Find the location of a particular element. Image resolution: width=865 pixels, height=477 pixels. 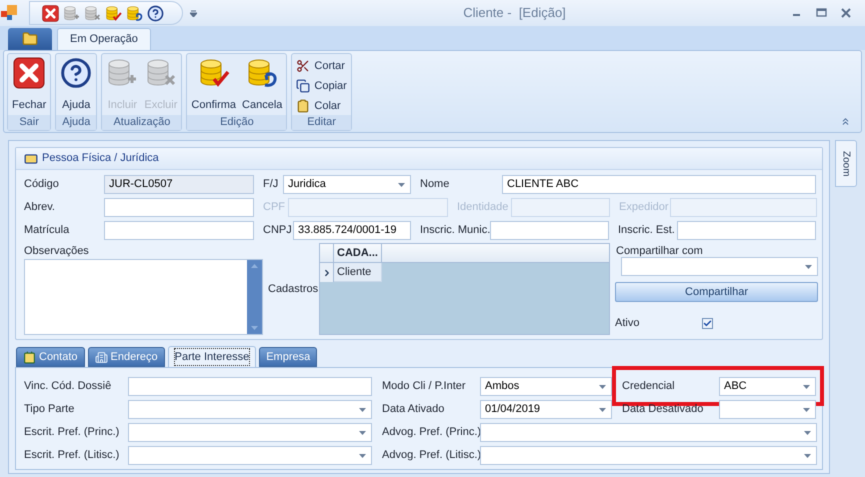

field-label: Vinc. Cód. Dossiê is located at coordinates (68, 386).